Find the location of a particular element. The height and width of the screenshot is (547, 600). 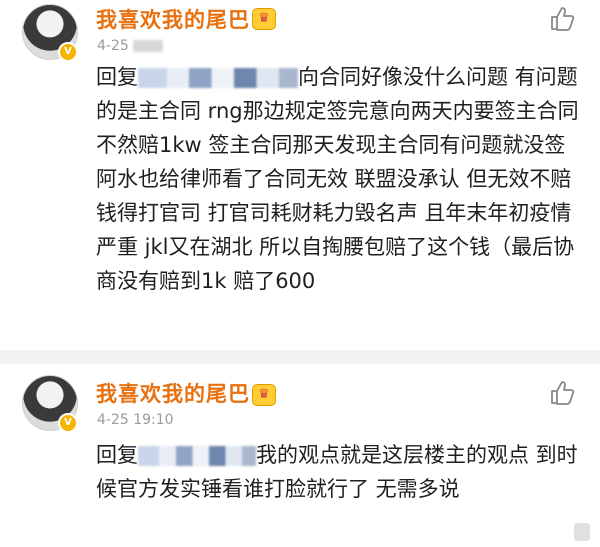

divider is located at coordinates (300, 357).